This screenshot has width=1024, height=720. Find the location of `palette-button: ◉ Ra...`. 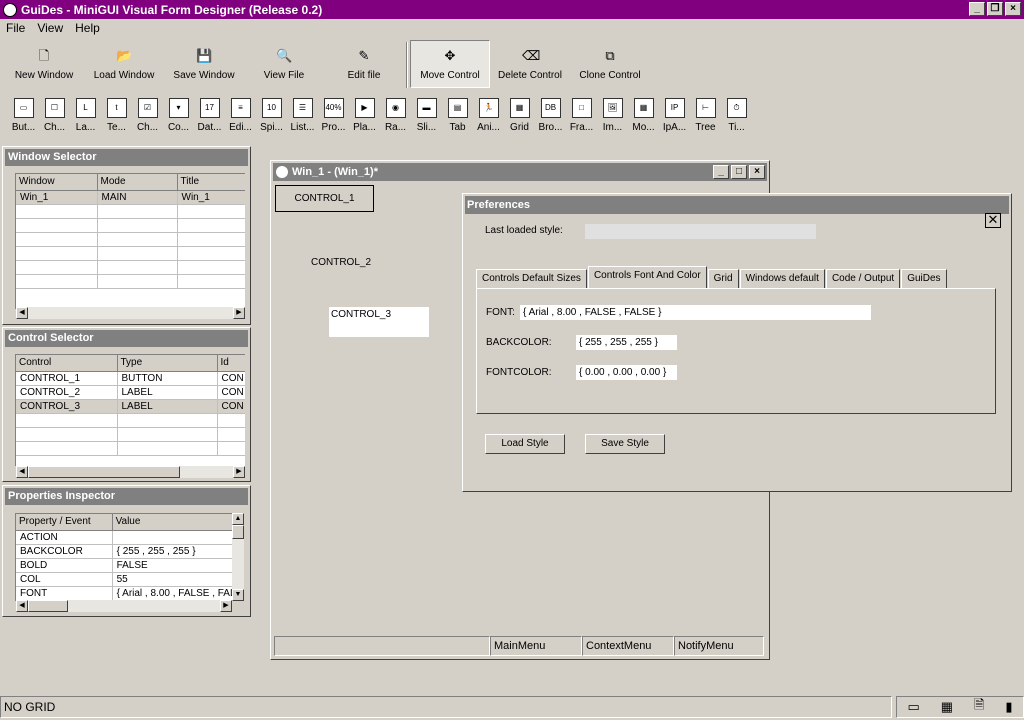

palette-button: ◉ Ra... is located at coordinates (395, 117).